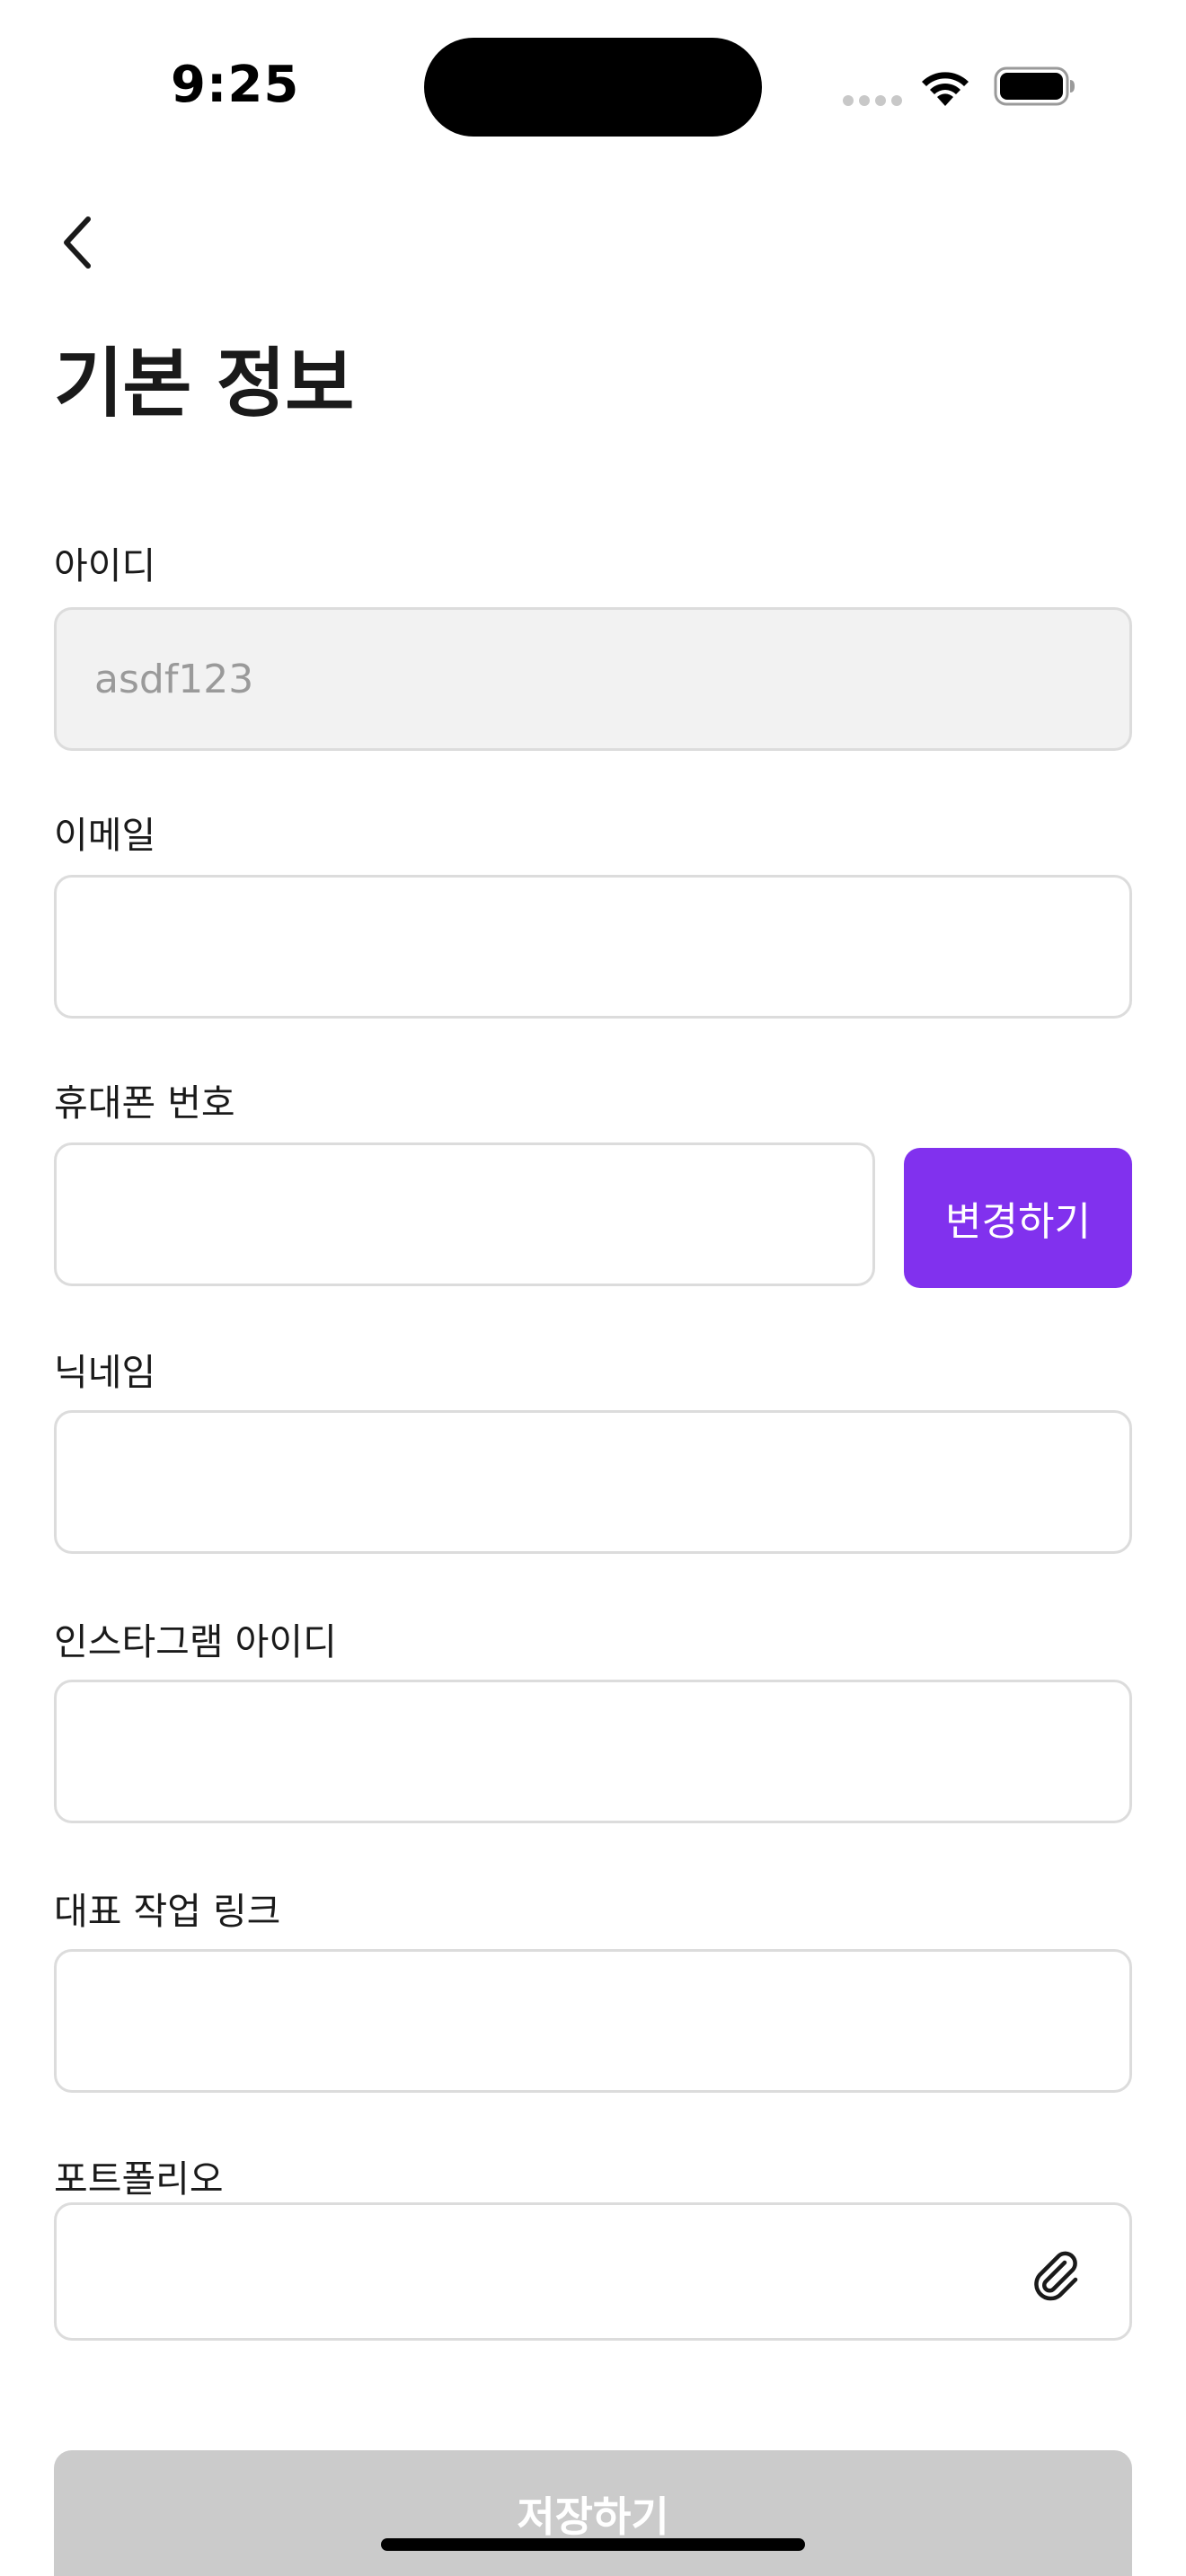 Image resolution: width=1186 pixels, height=2576 pixels. What do you see at coordinates (167, 1911) in the screenshot?
I see `work-link-label: 대표 작업 링크` at bounding box center [167, 1911].